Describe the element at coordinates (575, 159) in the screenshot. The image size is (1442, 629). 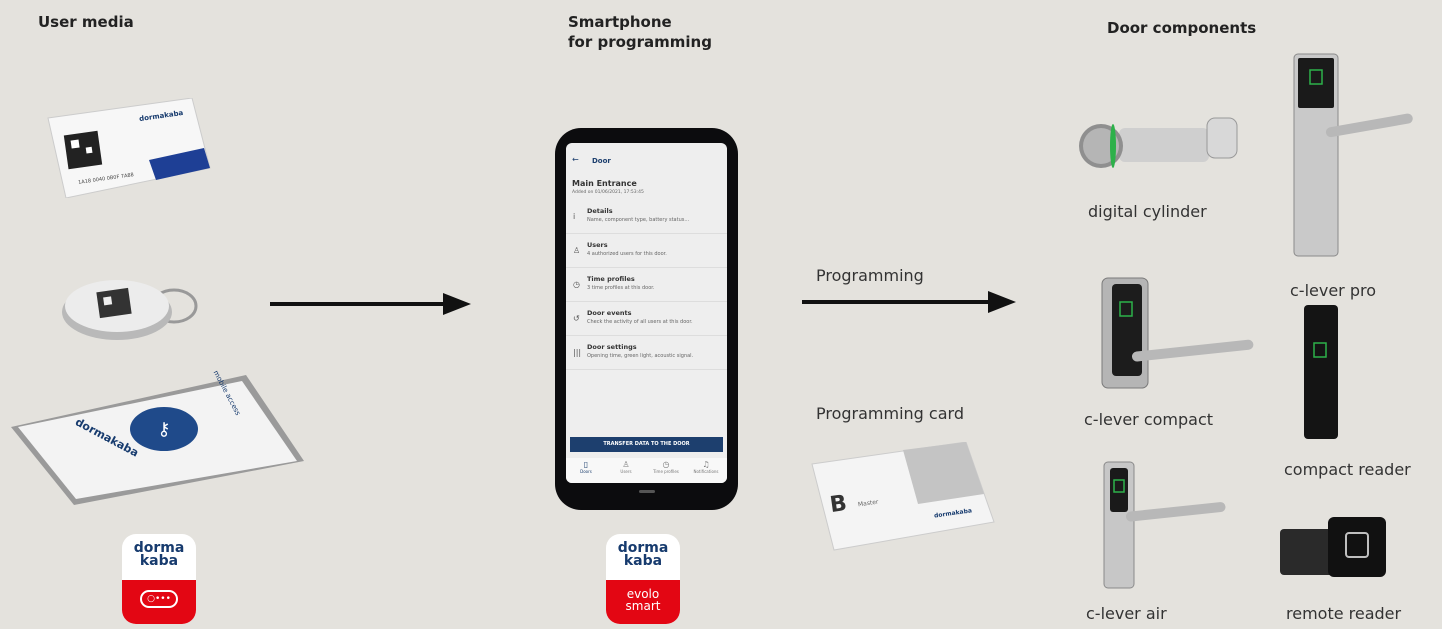
I see `back-arrow-icon: ←` at that location.